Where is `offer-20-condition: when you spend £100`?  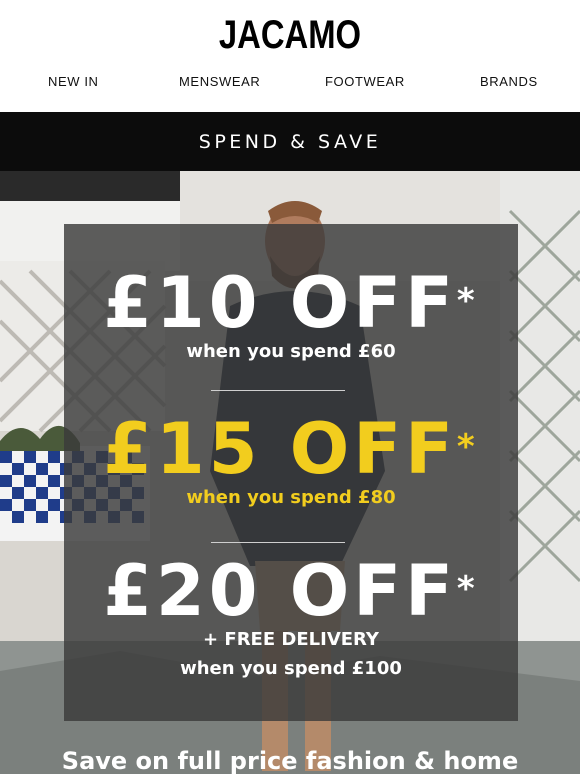 offer-20-condition: when you spend £100 is located at coordinates (291, 668).